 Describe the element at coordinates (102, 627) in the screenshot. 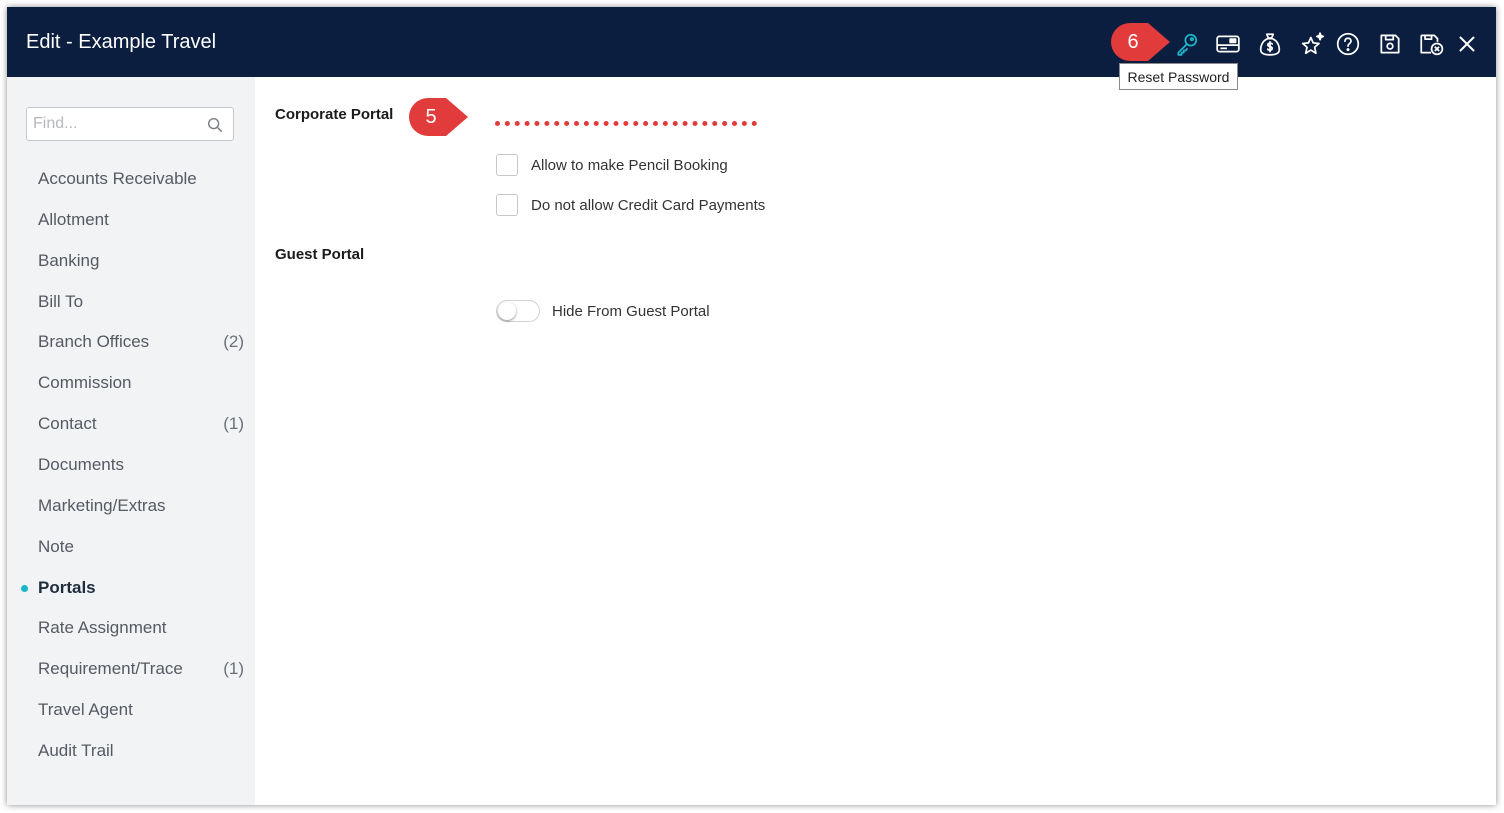

I see `sidebar-item-label: Rate Assignment` at that location.